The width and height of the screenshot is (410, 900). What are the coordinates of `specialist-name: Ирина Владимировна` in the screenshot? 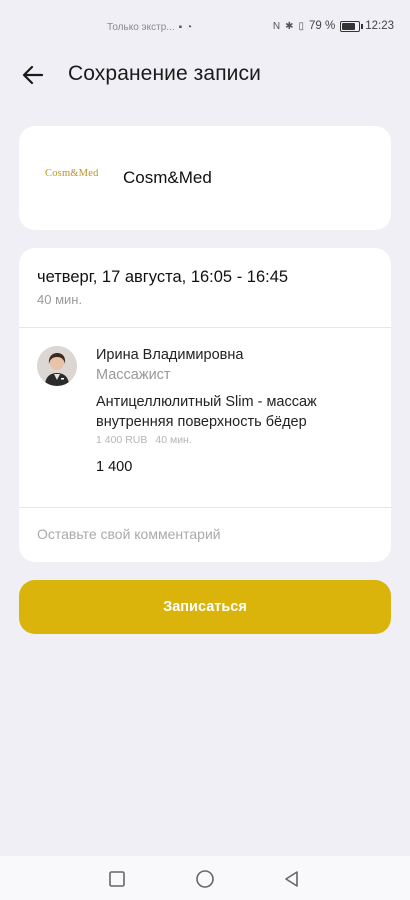 It's located at (170, 355).